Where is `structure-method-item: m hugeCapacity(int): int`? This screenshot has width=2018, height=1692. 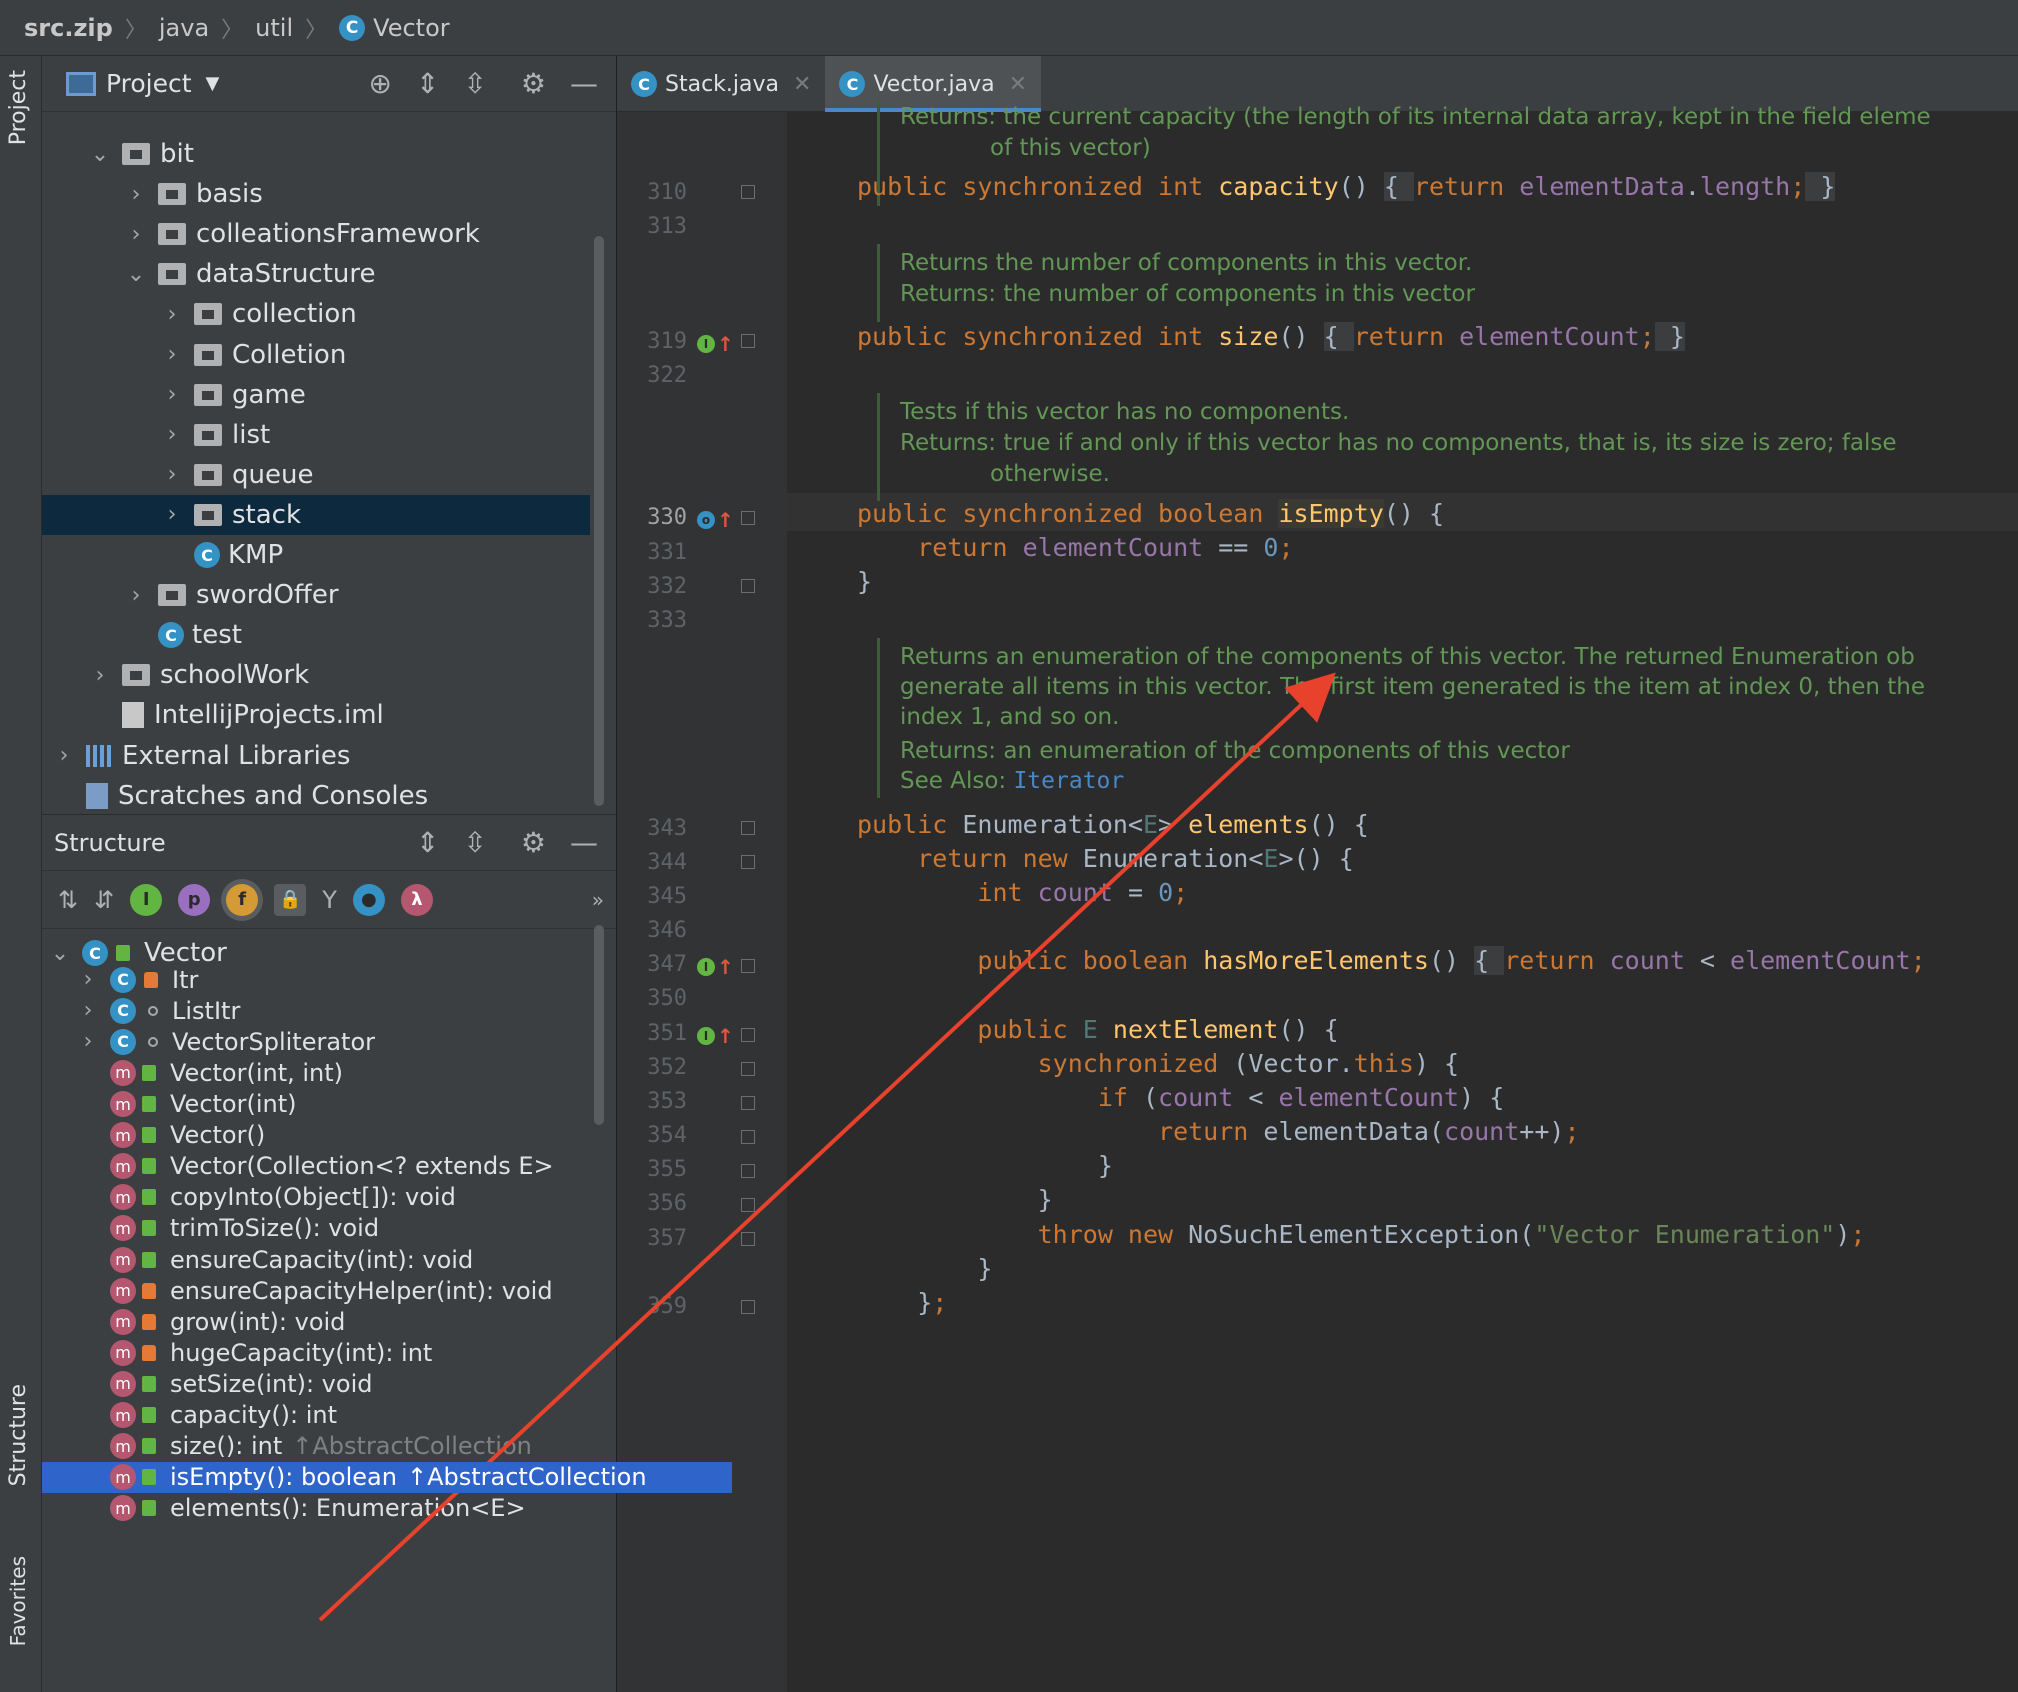
structure-method-item: m hugeCapacity(int): int is located at coordinates (316, 1352).